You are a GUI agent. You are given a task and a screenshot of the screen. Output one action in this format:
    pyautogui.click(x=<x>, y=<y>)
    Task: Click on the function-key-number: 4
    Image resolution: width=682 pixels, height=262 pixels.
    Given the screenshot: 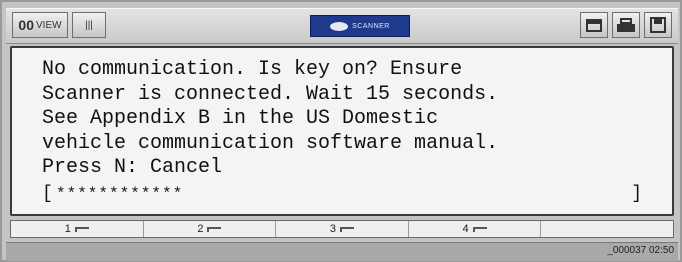 What is the action you would take?
    pyautogui.click(x=465, y=229)
    